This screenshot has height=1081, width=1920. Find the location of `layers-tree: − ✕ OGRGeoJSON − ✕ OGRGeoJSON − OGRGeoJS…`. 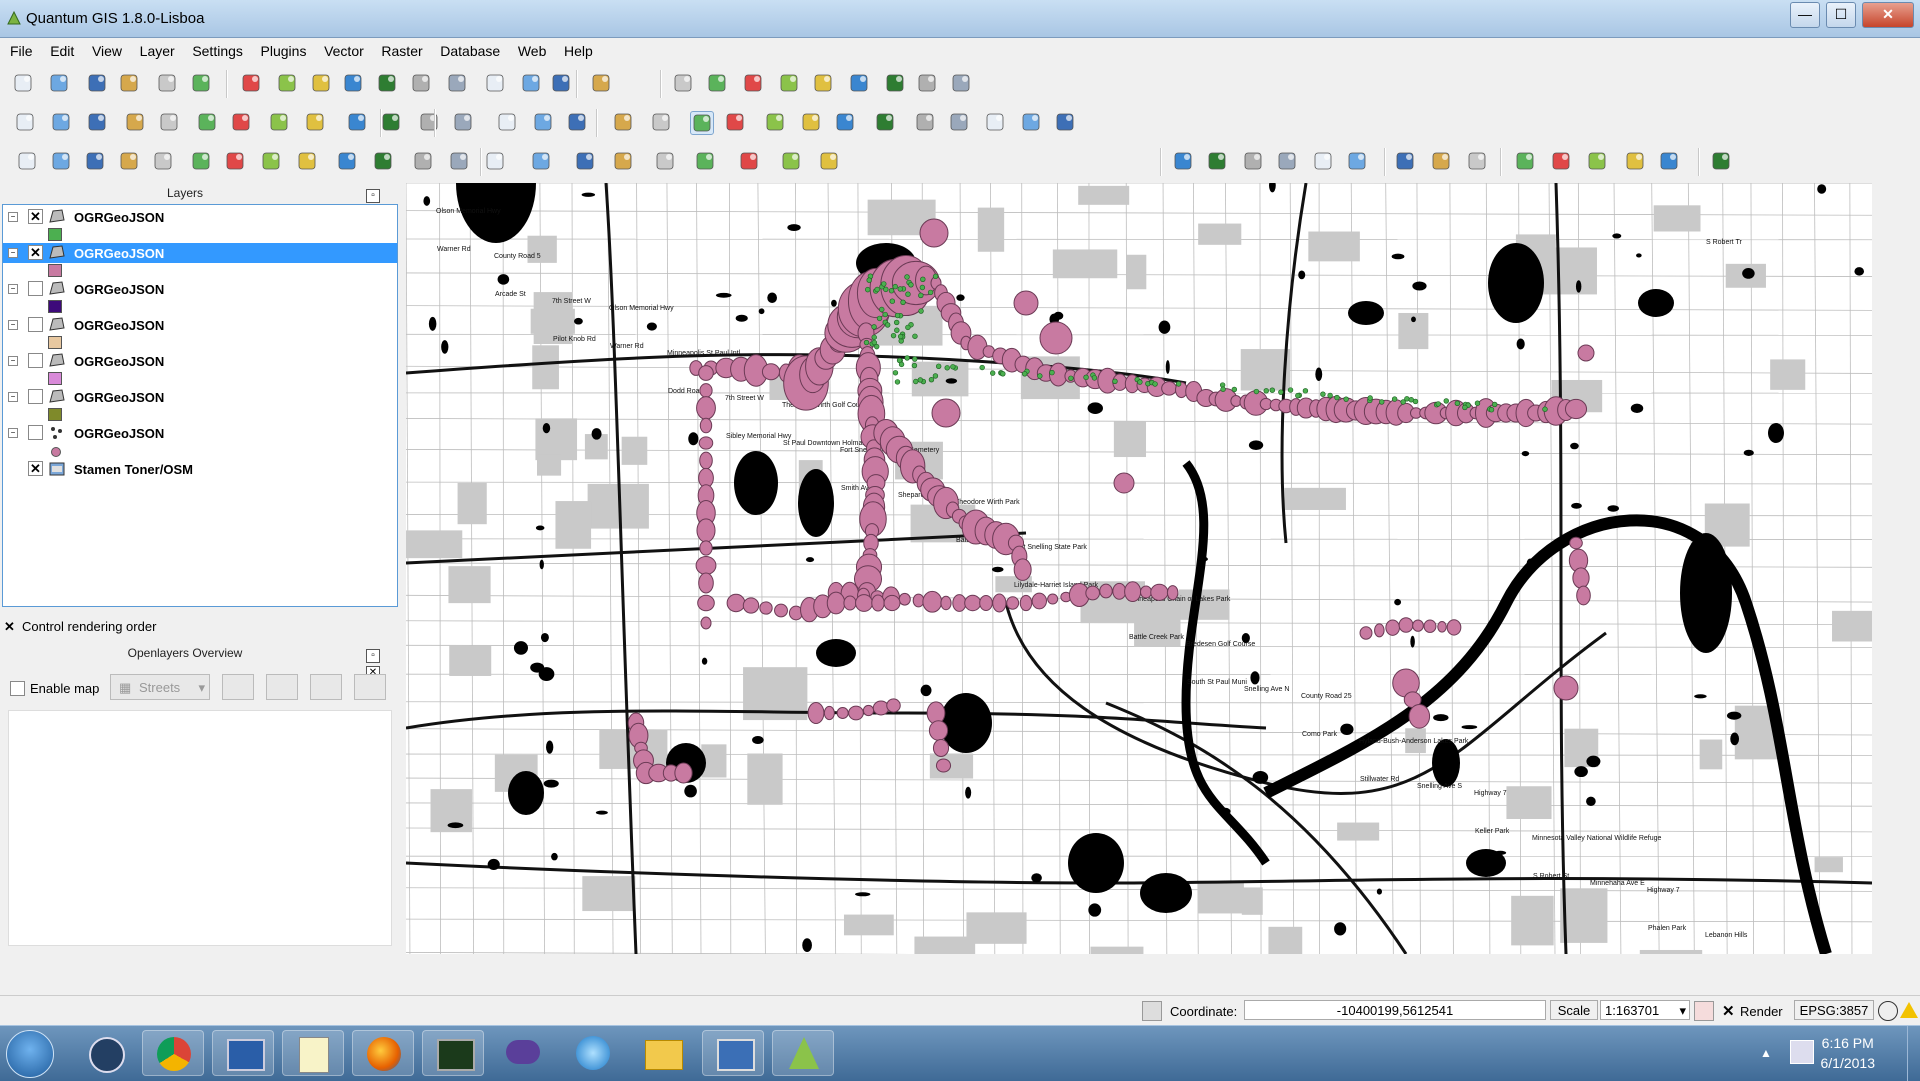

layers-tree: − ✕ OGRGeoJSON − ✕ OGRGeoJSON − OGRGeoJS… is located at coordinates (200, 405).